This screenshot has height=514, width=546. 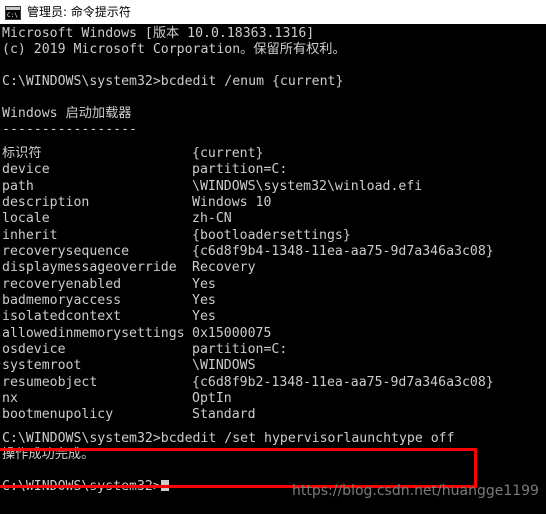 What do you see at coordinates (30, 235) in the screenshot?
I see `property-key: inherit` at bounding box center [30, 235].